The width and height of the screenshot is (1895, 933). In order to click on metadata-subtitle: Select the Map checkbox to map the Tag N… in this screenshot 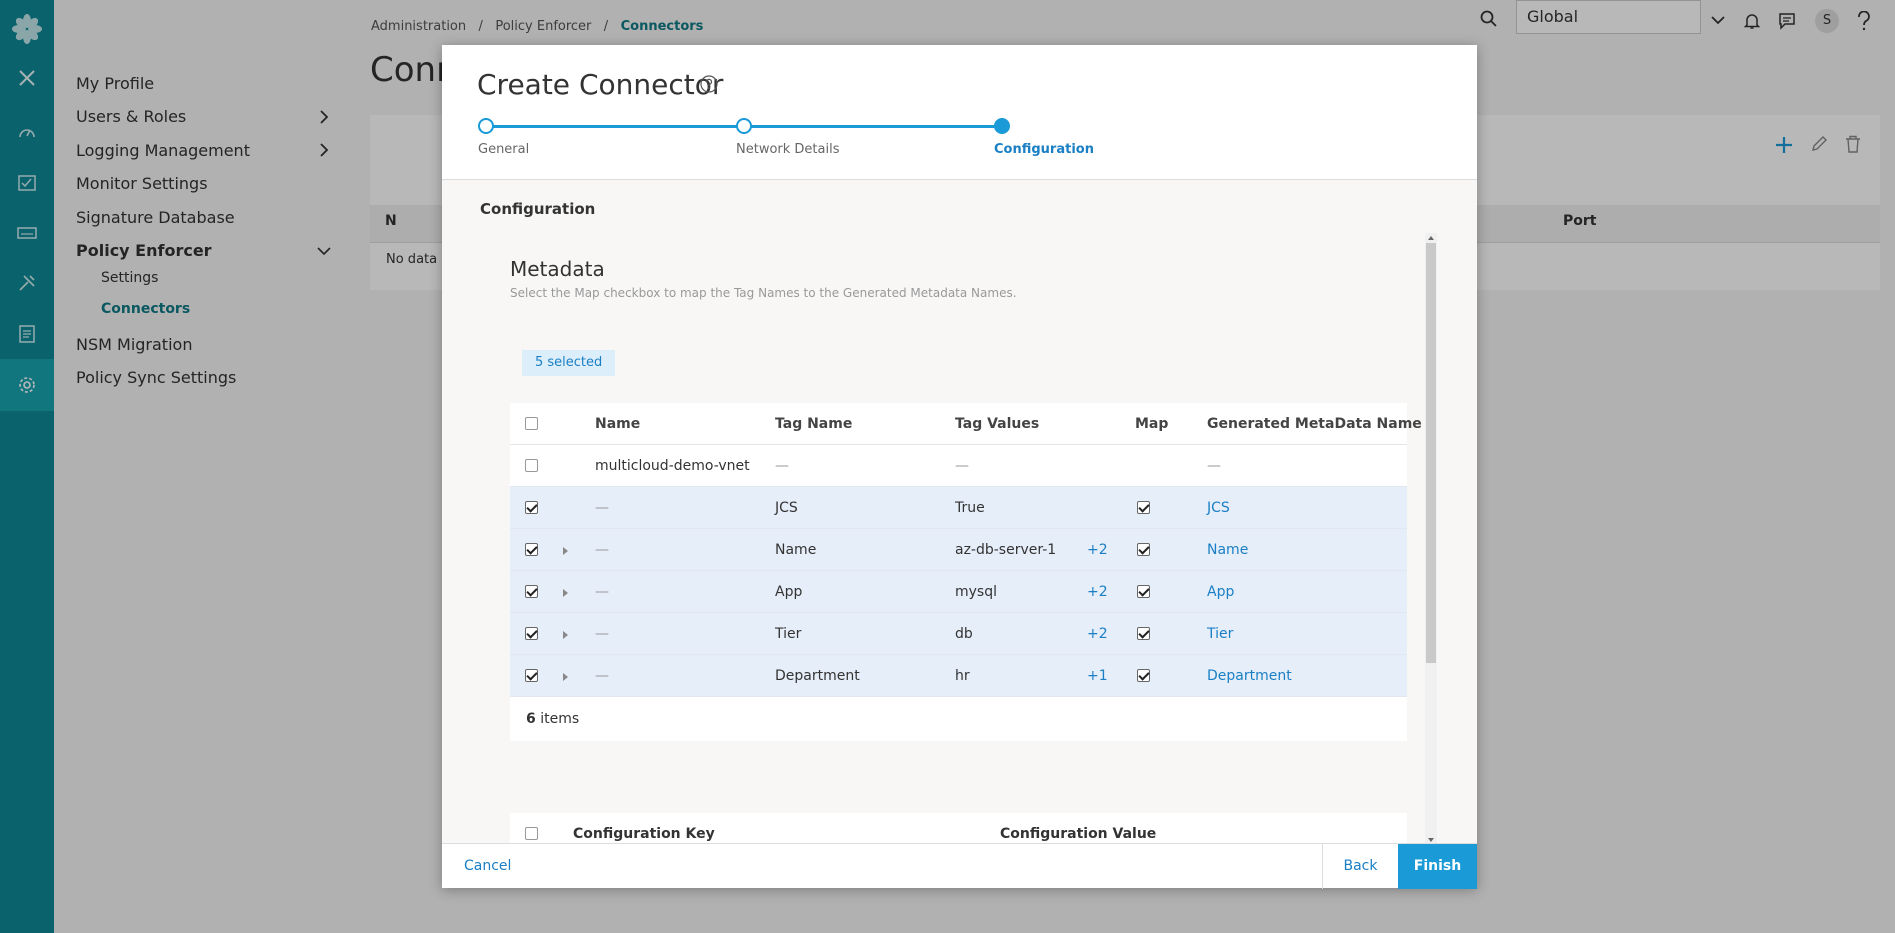, I will do `click(763, 293)`.